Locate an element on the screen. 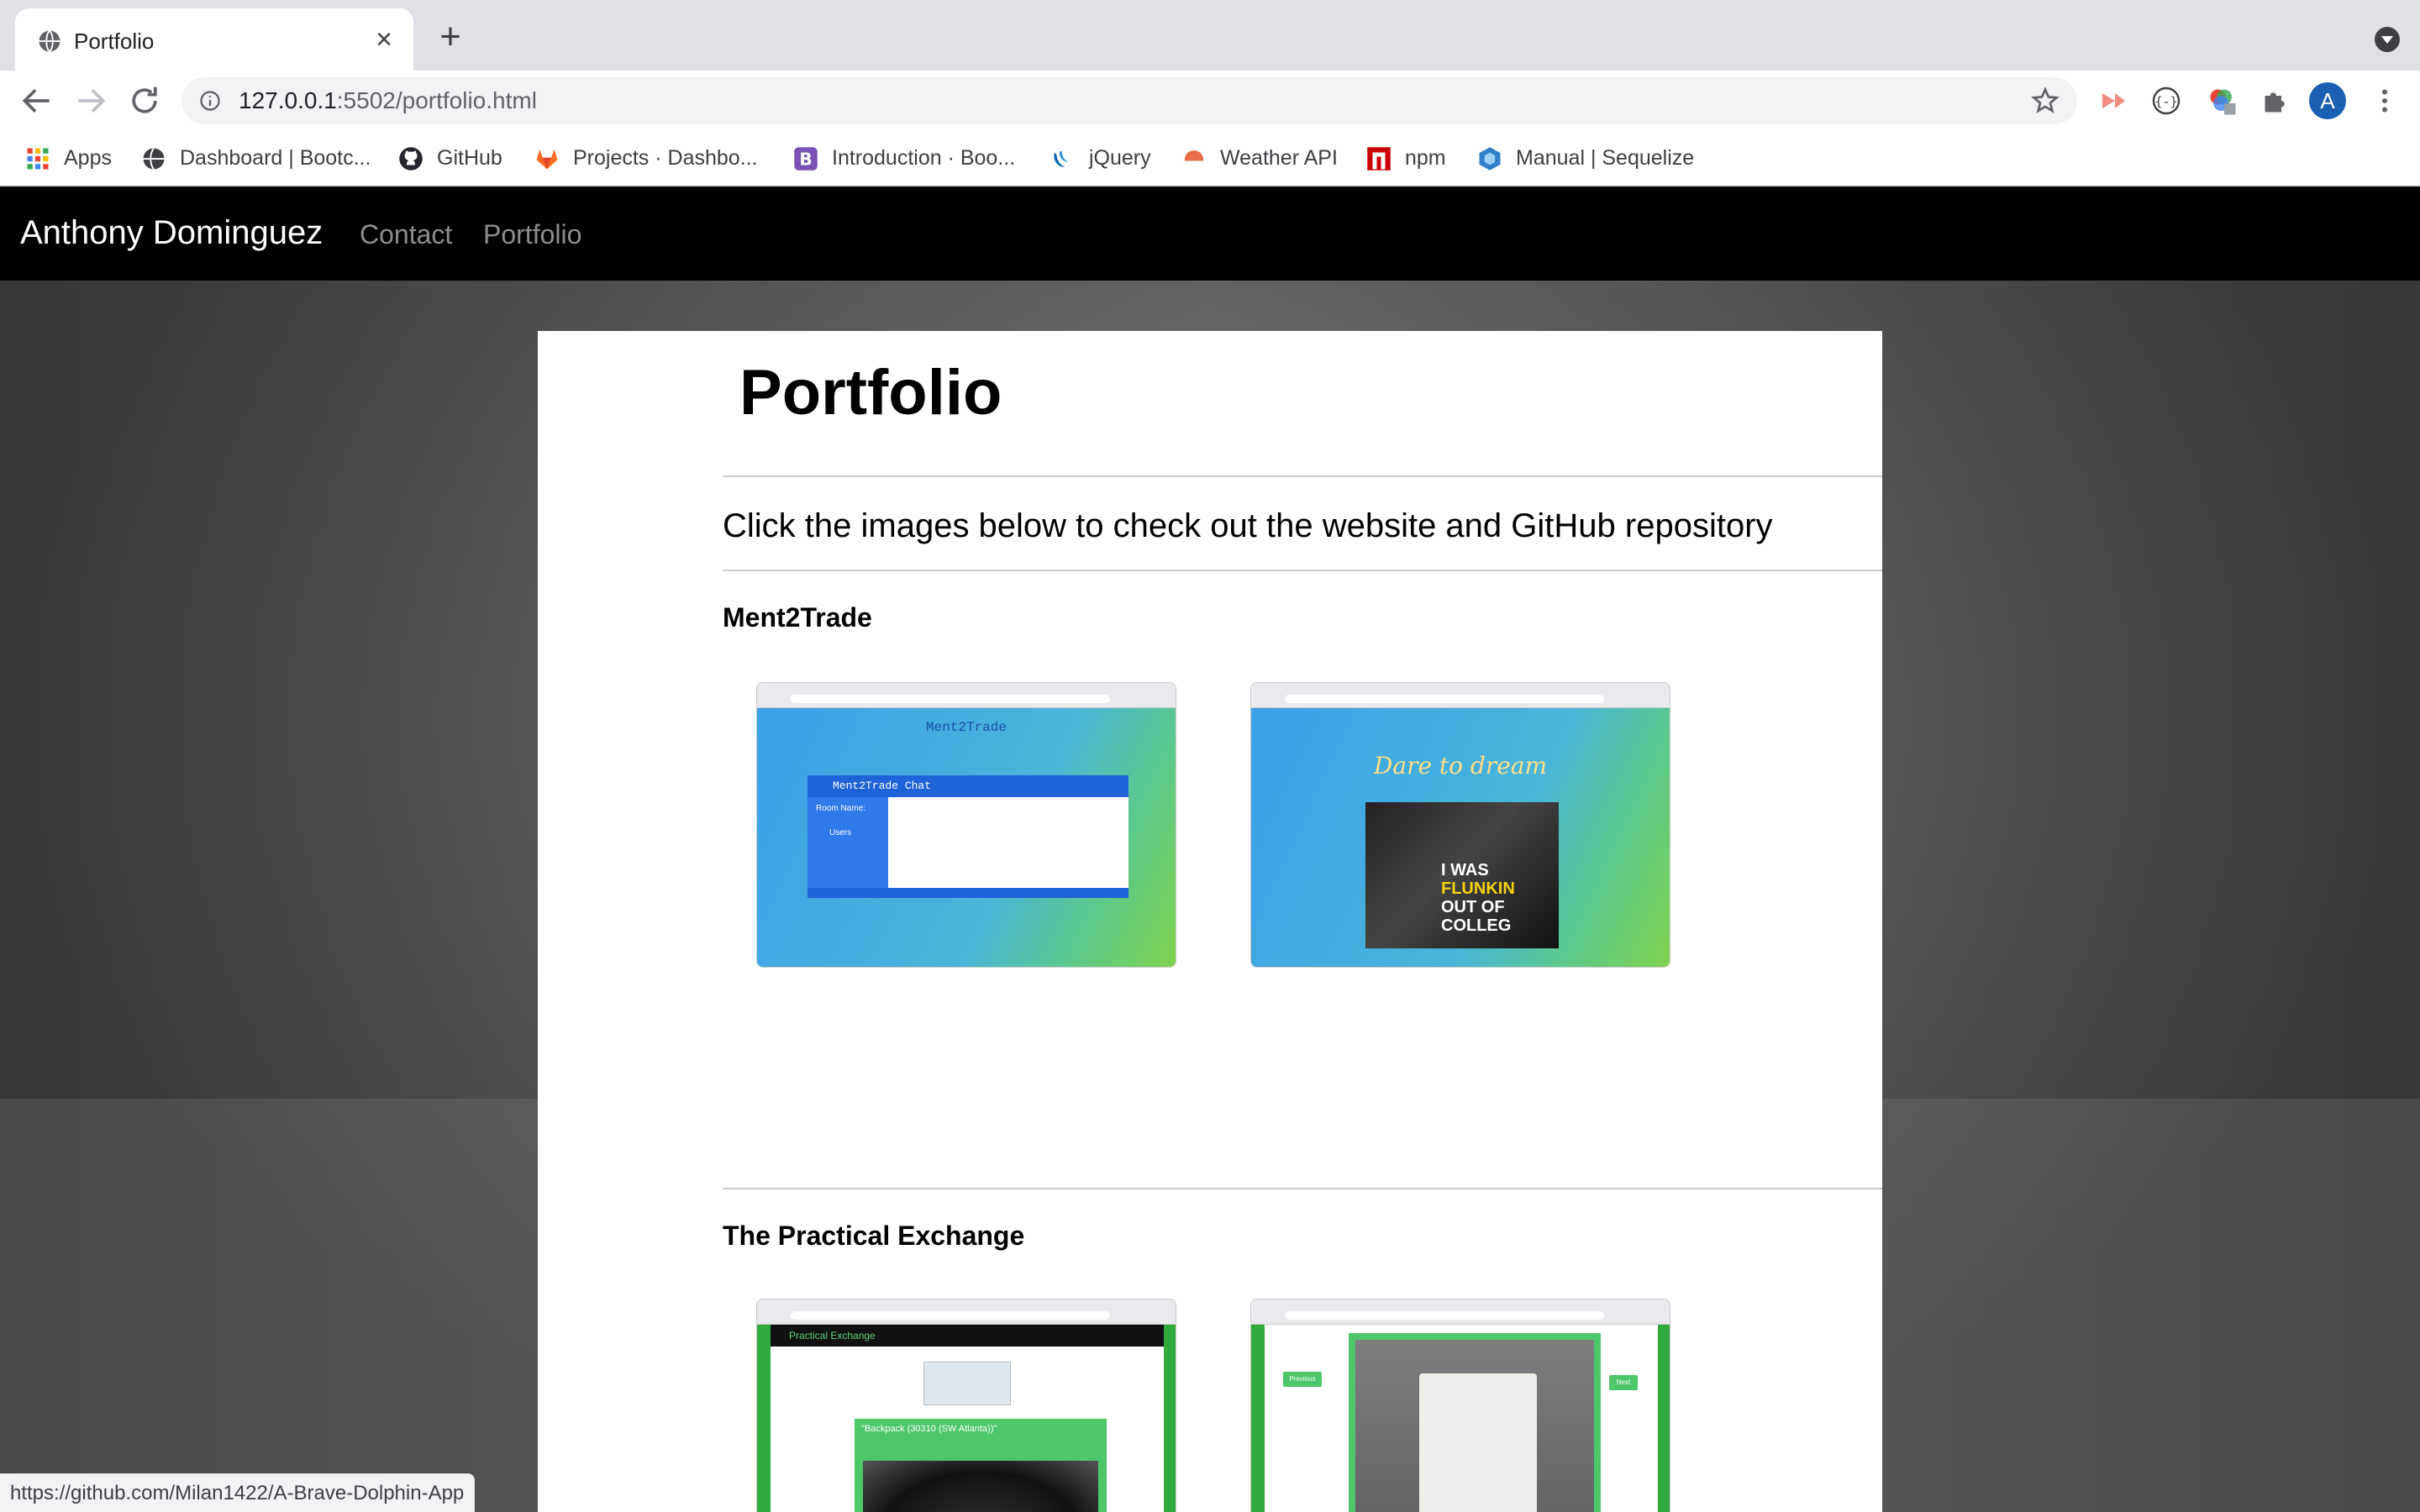  screenshot-chat-panel: Ment2Trade Chat Room Name: Users is located at coordinates (968, 836).